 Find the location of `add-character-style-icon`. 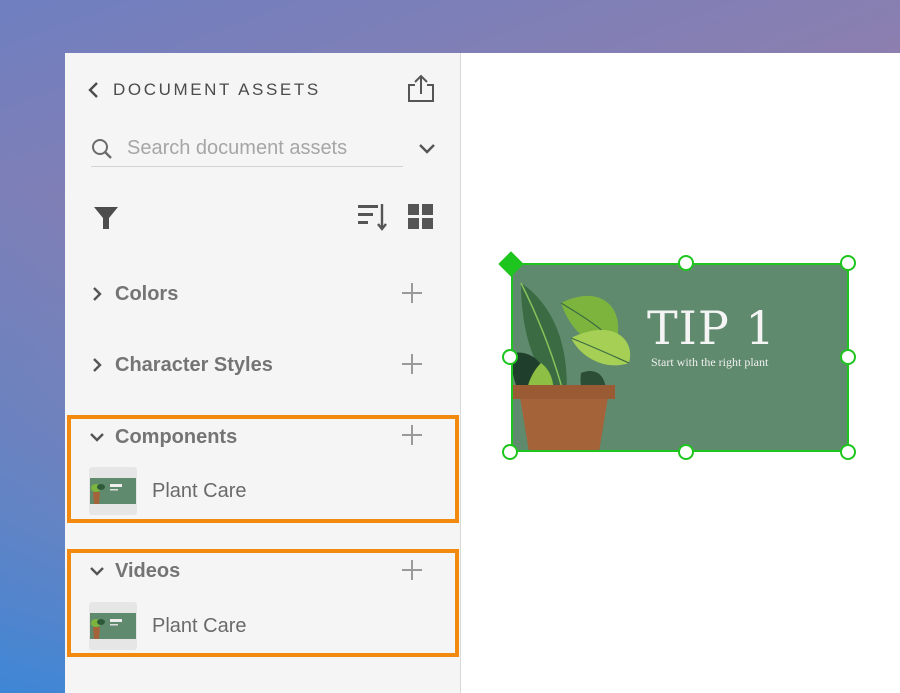

add-character-style-icon is located at coordinates (412, 364).